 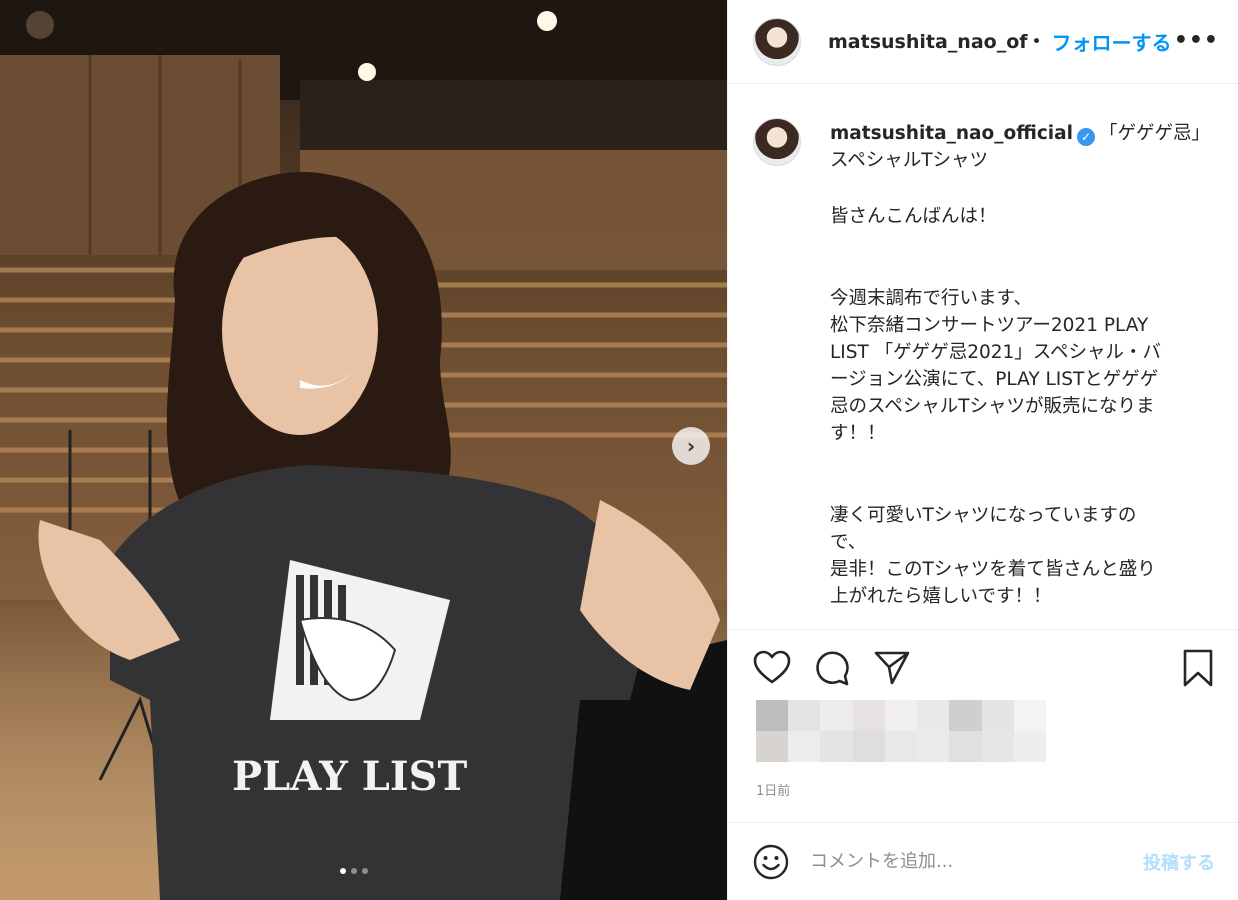 What do you see at coordinates (995, 352) in the screenshot?
I see `caption-line: LIST 「ゲゲゲ忌2021」スペシャル・バ` at bounding box center [995, 352].